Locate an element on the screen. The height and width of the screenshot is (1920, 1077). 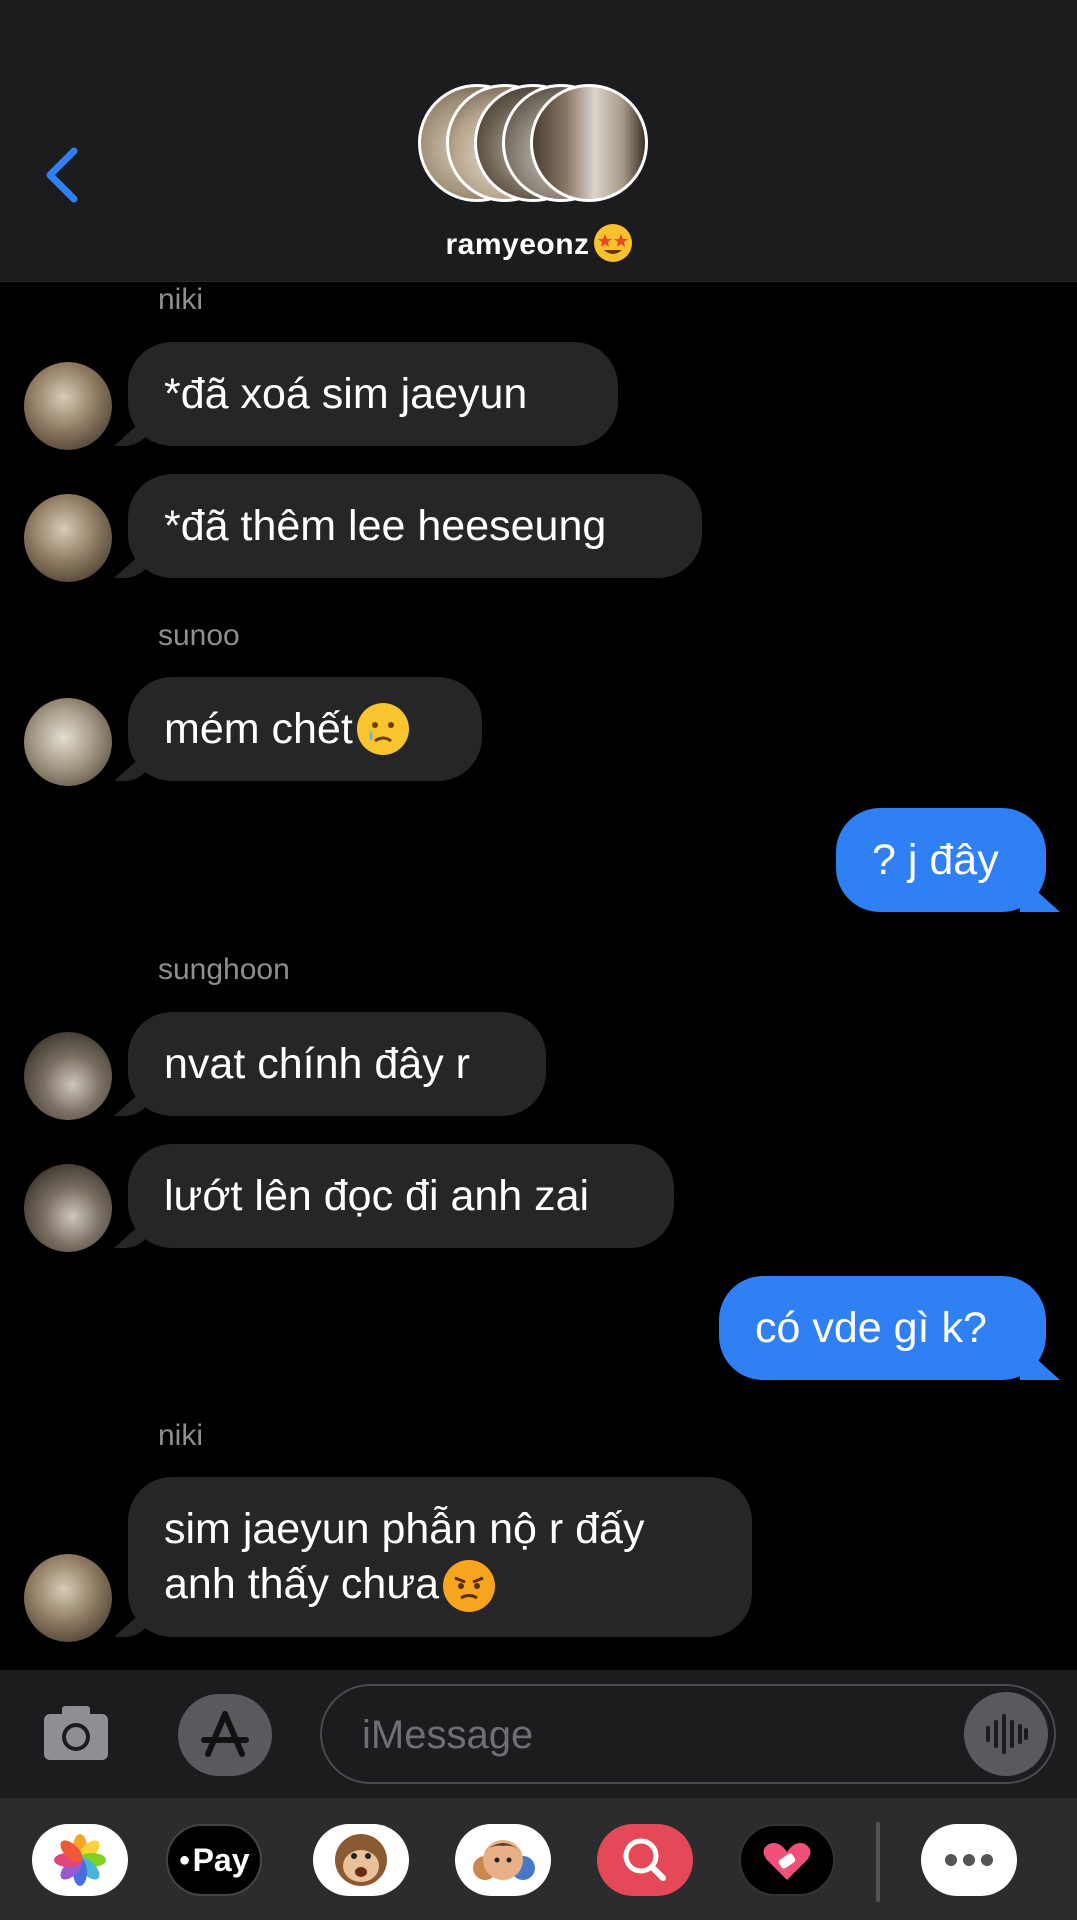
camera-icon is located at coordinates (76, 1734).